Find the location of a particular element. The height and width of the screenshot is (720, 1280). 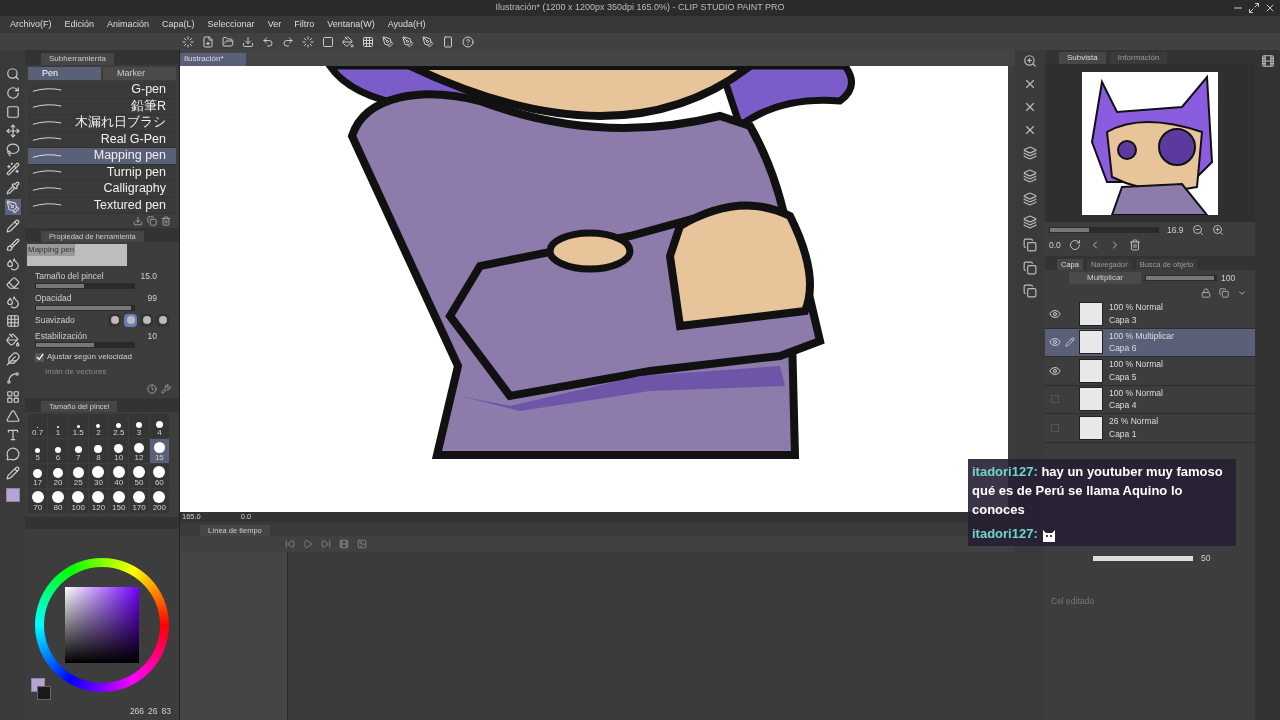

maximize-icon is located at coordinates (1254, 8).